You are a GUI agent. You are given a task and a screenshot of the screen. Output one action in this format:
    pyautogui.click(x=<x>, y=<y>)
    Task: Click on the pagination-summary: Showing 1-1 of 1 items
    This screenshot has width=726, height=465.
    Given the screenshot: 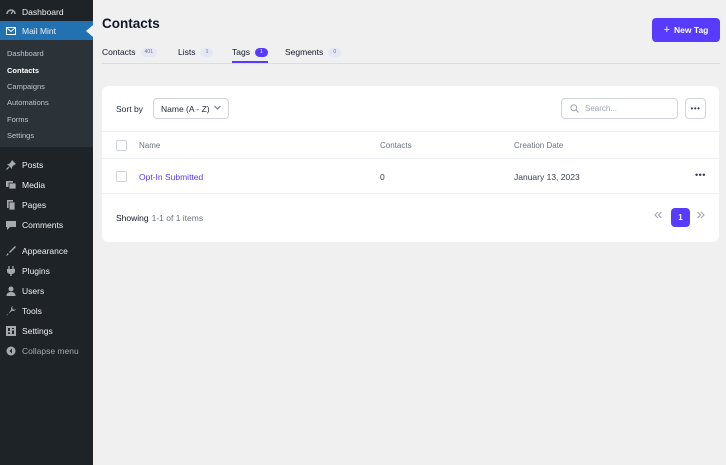 What is the action you would take?
    pyautogui.click(x=159, y=218)
    